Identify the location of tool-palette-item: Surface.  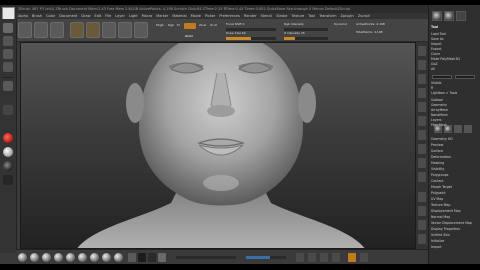
(455, 151).